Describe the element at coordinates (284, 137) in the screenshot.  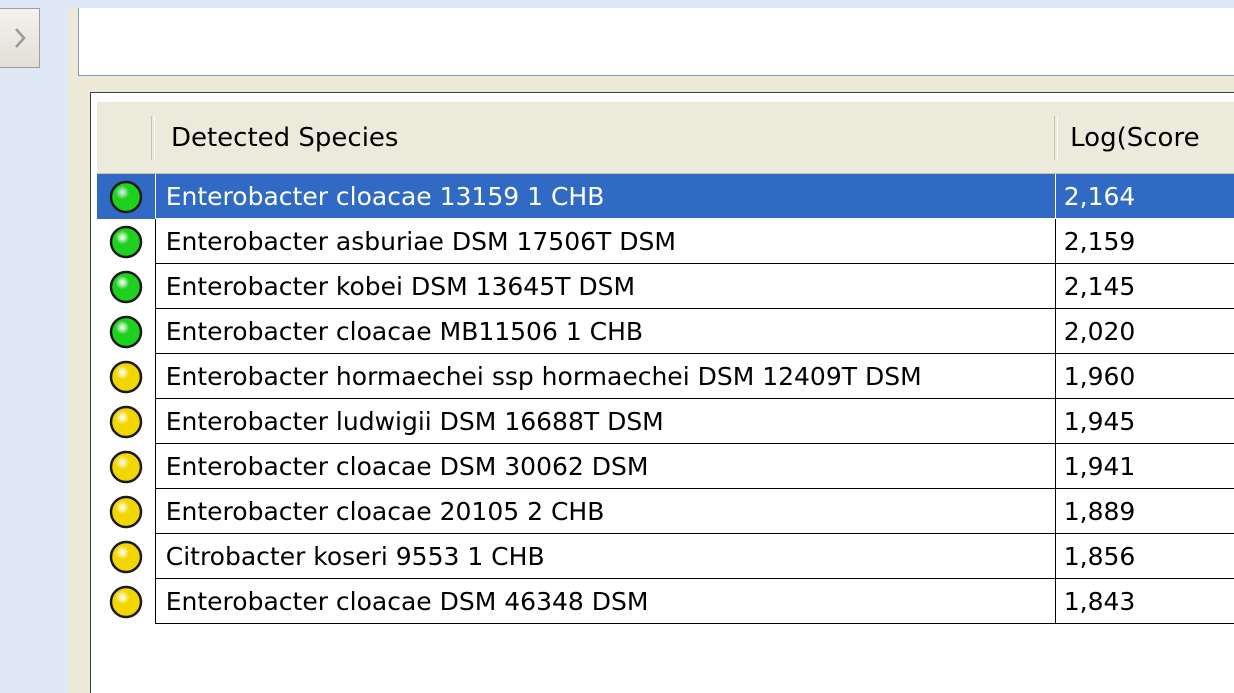
I see `column-header-label: Detected Species` at that location.